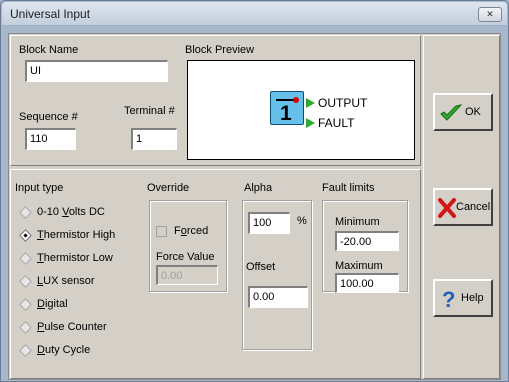 This screenshot has height=382, width=509. Describe the element at coordinates (188, 246) in the screenshot. I see `override-group: Forced Force Value 0.00` at that location.